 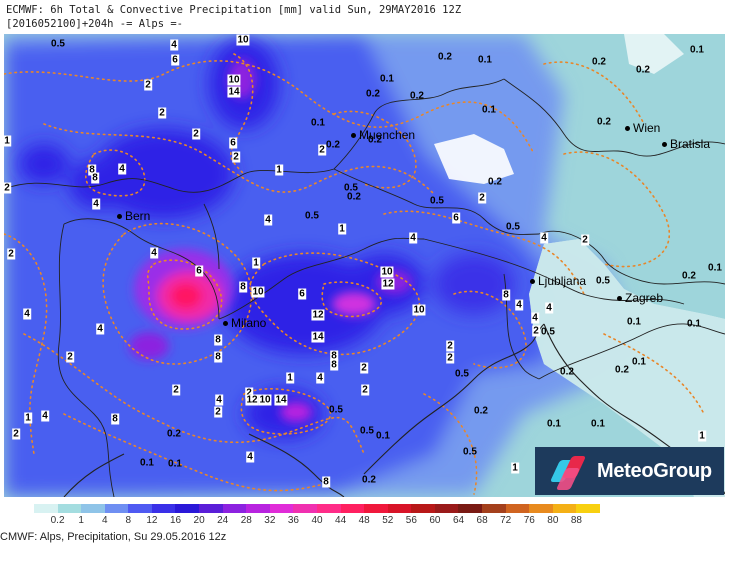 What do you see at coordinates (642, 128) in the screenshot?
I see `city-wien: Wien` at bounding box center [642, 128].